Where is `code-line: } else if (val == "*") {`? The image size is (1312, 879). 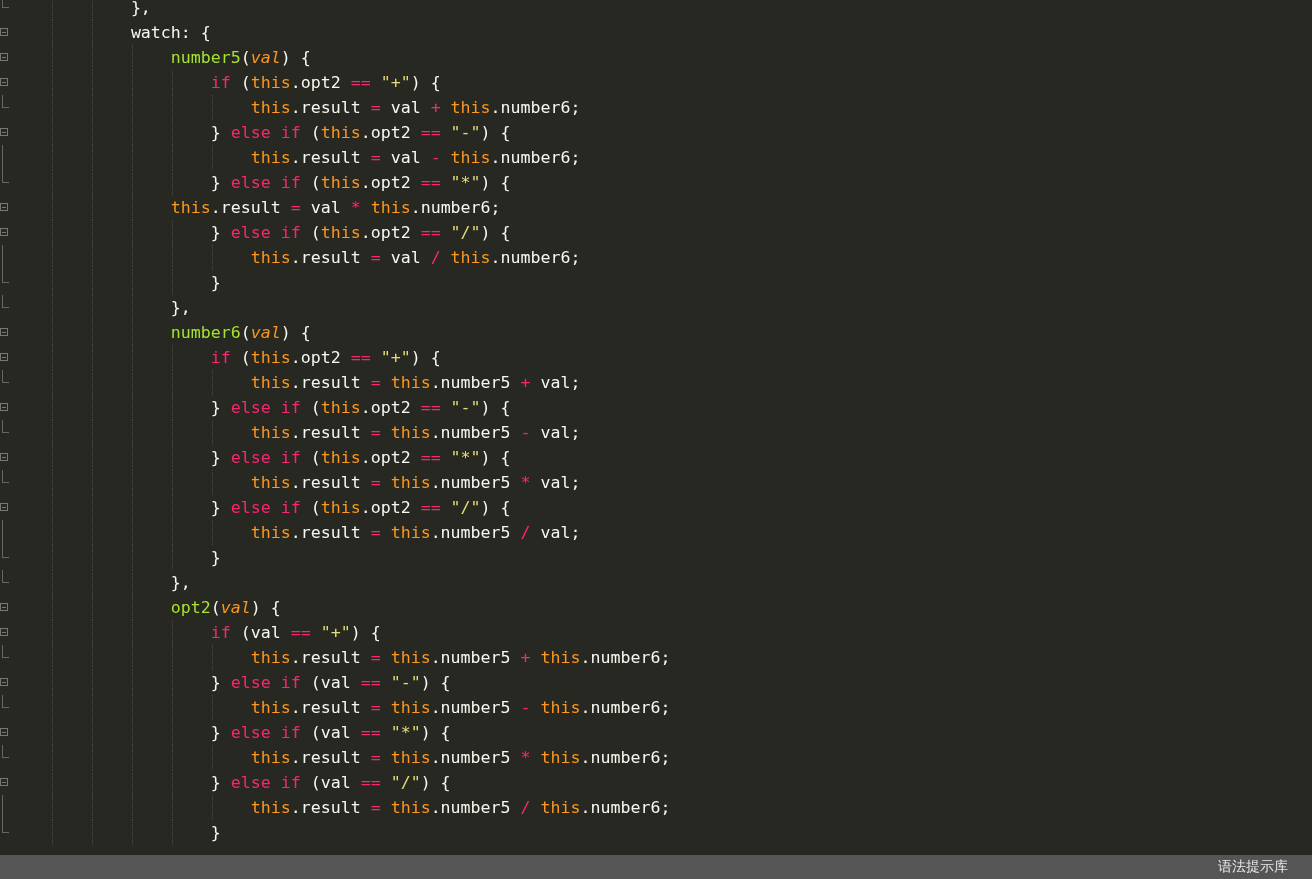 code-line: } else if (val == "*") { is located at coordinates (231, 732).